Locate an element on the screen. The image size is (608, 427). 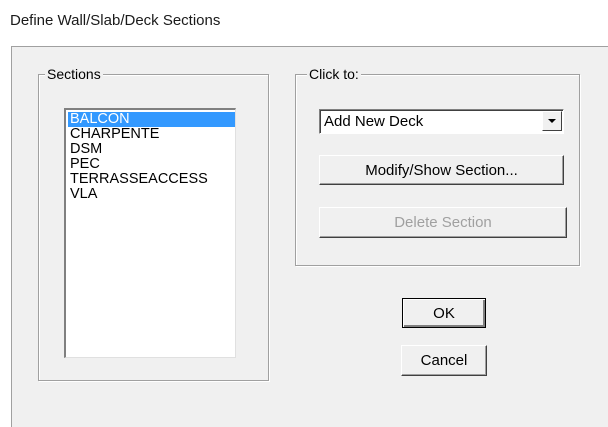
list-item: CHARPENTE is located at coordinates (151, 134).